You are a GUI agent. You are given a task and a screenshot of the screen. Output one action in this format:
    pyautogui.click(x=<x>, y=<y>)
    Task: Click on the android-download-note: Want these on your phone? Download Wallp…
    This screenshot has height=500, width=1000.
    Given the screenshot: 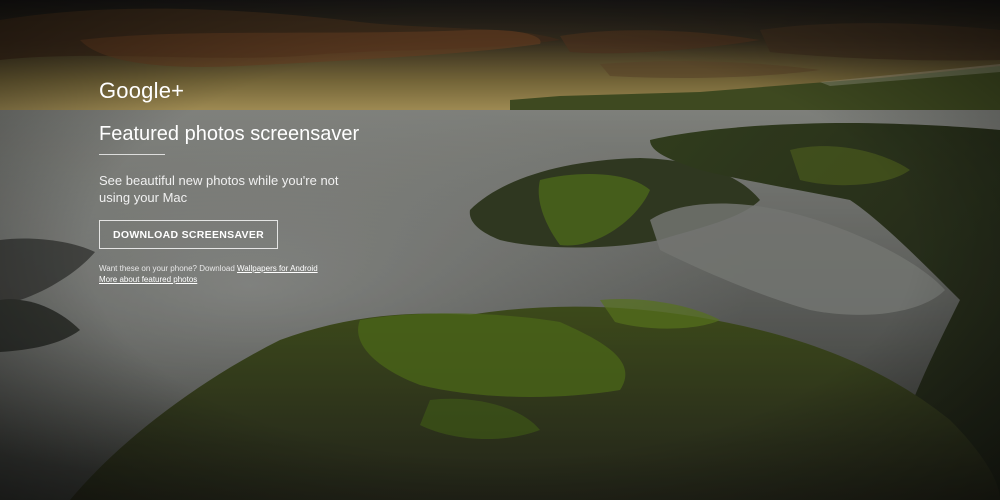 What is the action you would take?
    pyautogui.click(x=208, y=268)
    